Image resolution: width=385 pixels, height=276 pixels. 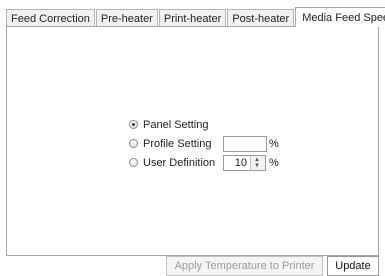 I want to click on tab-print-heater: Print-heater, so click(x=192, y=18).